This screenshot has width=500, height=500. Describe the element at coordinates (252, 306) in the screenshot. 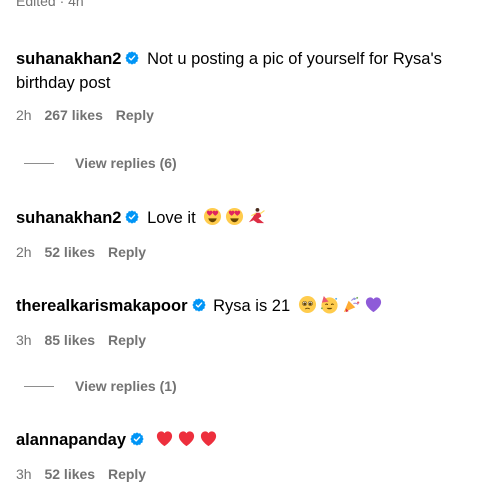

I see `comment-text: Rysa is 21` at that location.